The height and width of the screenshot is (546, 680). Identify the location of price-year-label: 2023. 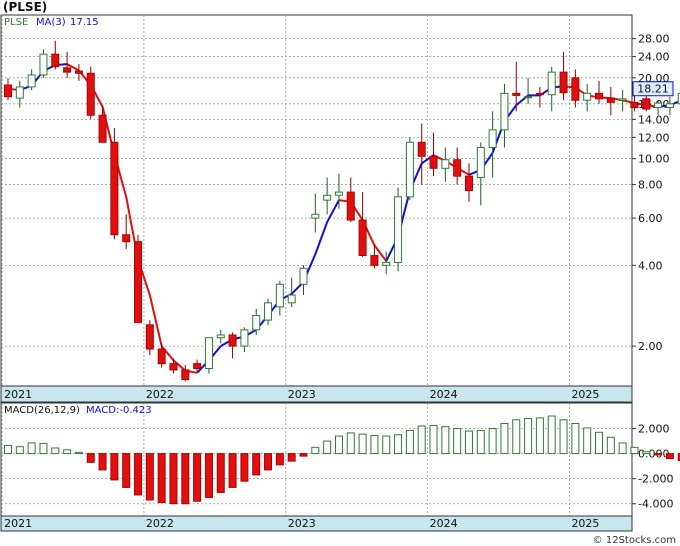
(302, 394).